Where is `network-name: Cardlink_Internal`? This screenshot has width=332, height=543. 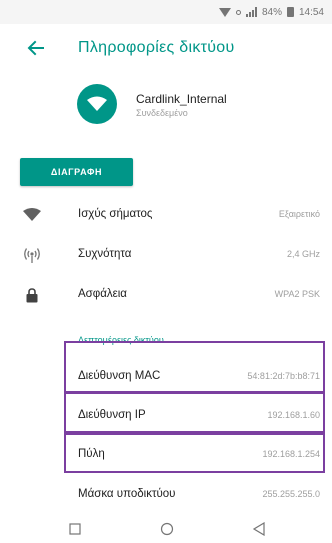 network-name: Cardlink_Internal is located at coordinates (181, 99).